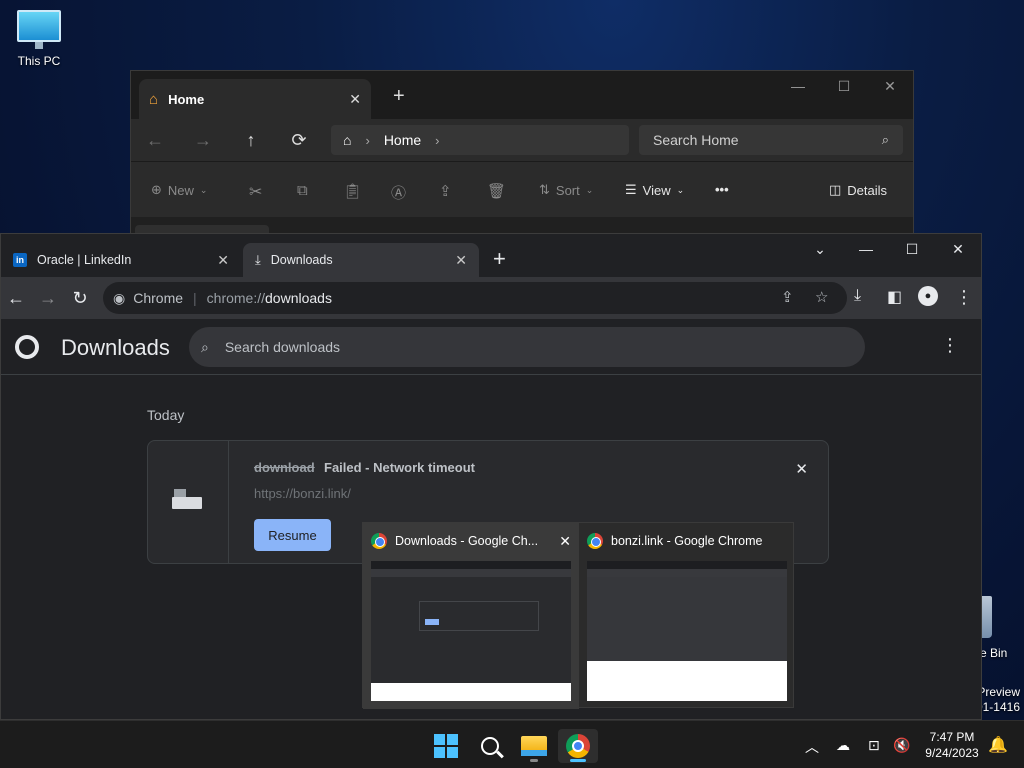  I want to click on sort-button: ⇅ Sort ⌄, so click(566, 190).